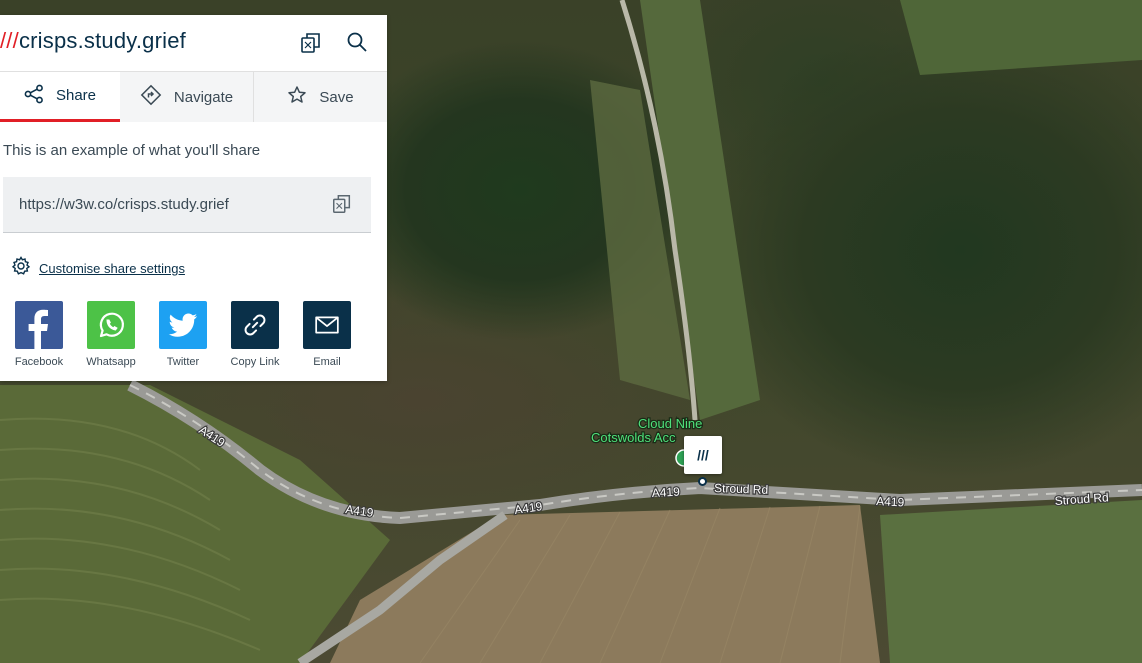 The height and width of the screenshot is (663, 1142). Describe the element at coordinates (255, 362) in the screenshot. I see `share-button-label: Copy Link` at that location.